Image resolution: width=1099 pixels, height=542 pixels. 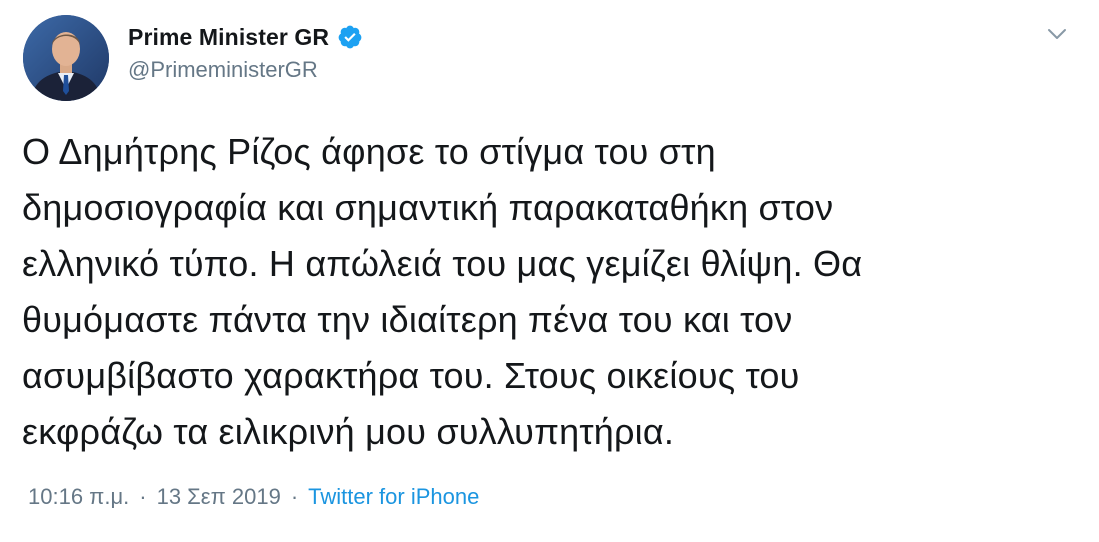 I want to click on chevron-down-icon, so click(x=1057, y=34).